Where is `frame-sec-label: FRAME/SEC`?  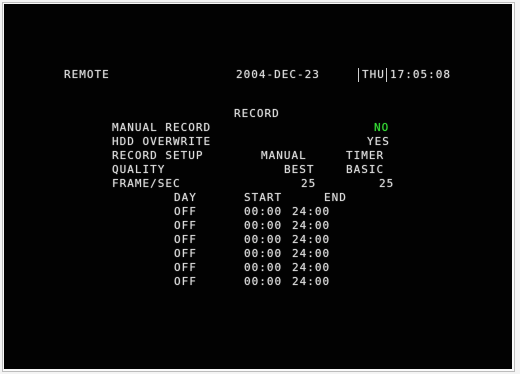 frame-sec-label: FRAME/SEC is located at coordinates (146, 183).